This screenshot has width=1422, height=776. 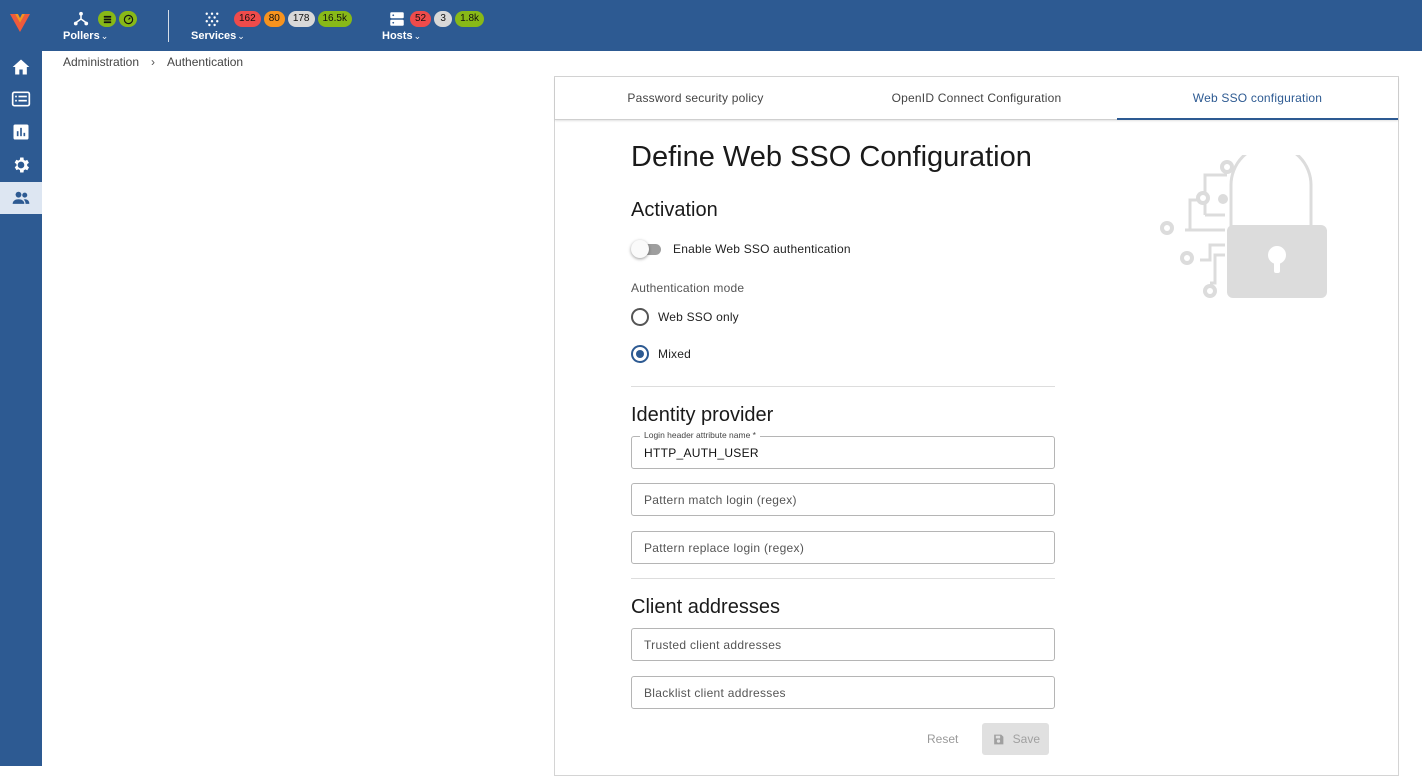 I want to click on services-unknown-badge: 178, so click(x=301, y=19).